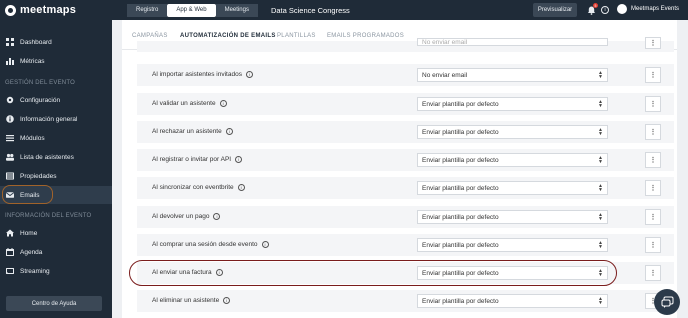 The image size is (688, 318). Describe the element at coordinates (49, 119) in the screenshot. I see `sidebar-item-label: Información general` at that location.